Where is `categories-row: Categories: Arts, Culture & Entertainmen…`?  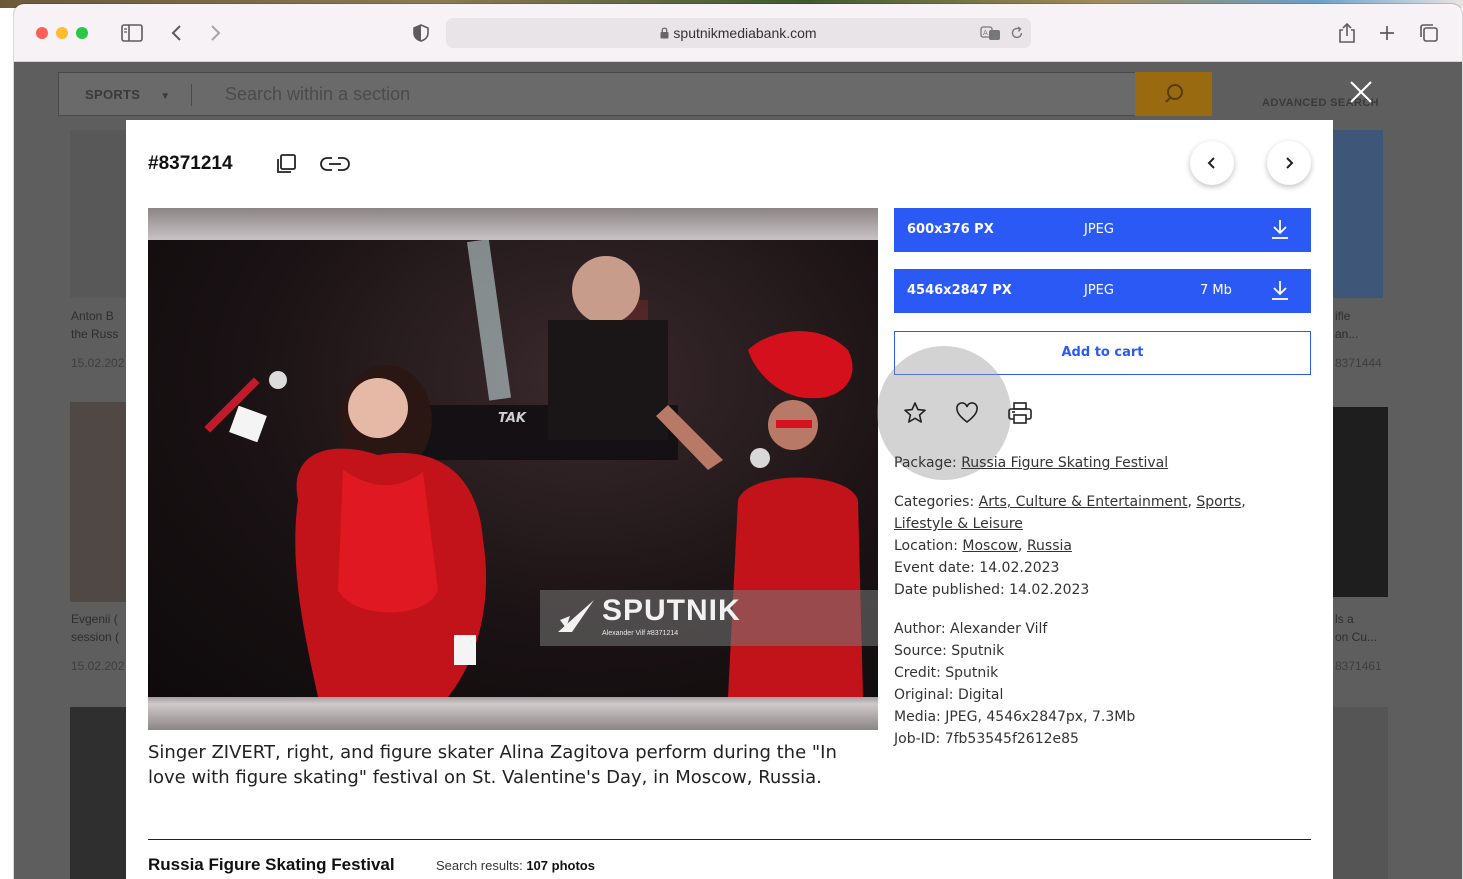
categories-row: Categories: Arts, Culture & Entertainmen… is located at coordinates (1070, 513).